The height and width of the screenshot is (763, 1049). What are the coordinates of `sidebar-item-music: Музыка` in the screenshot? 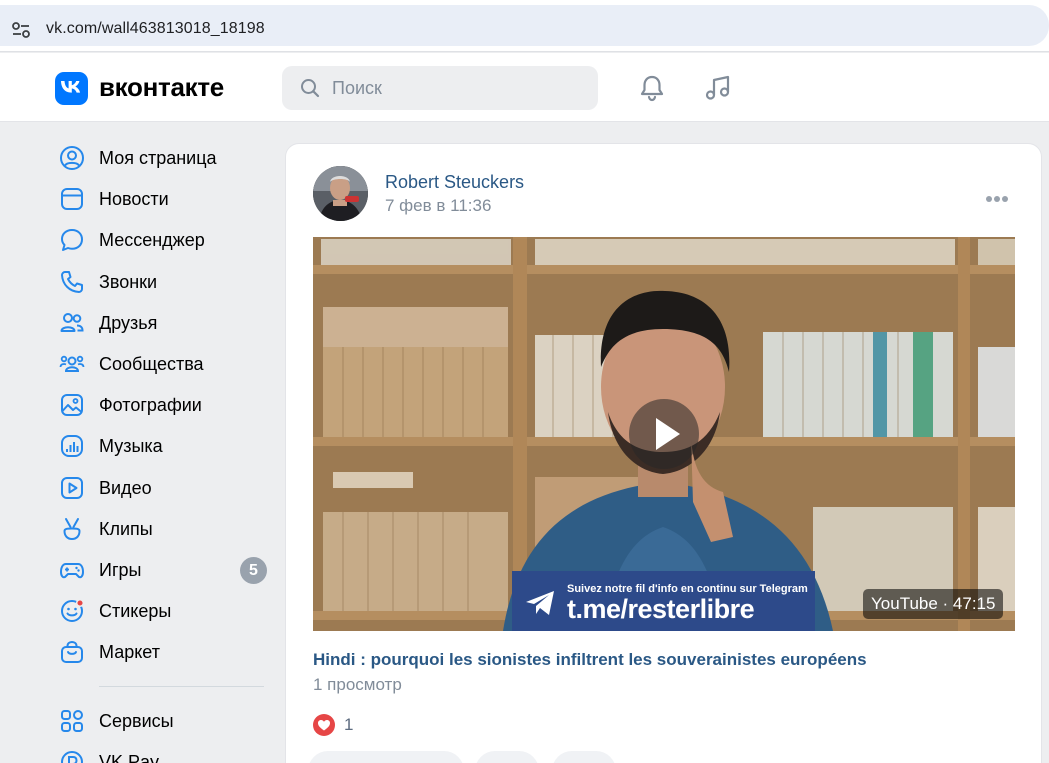 It's located at (162, 444).